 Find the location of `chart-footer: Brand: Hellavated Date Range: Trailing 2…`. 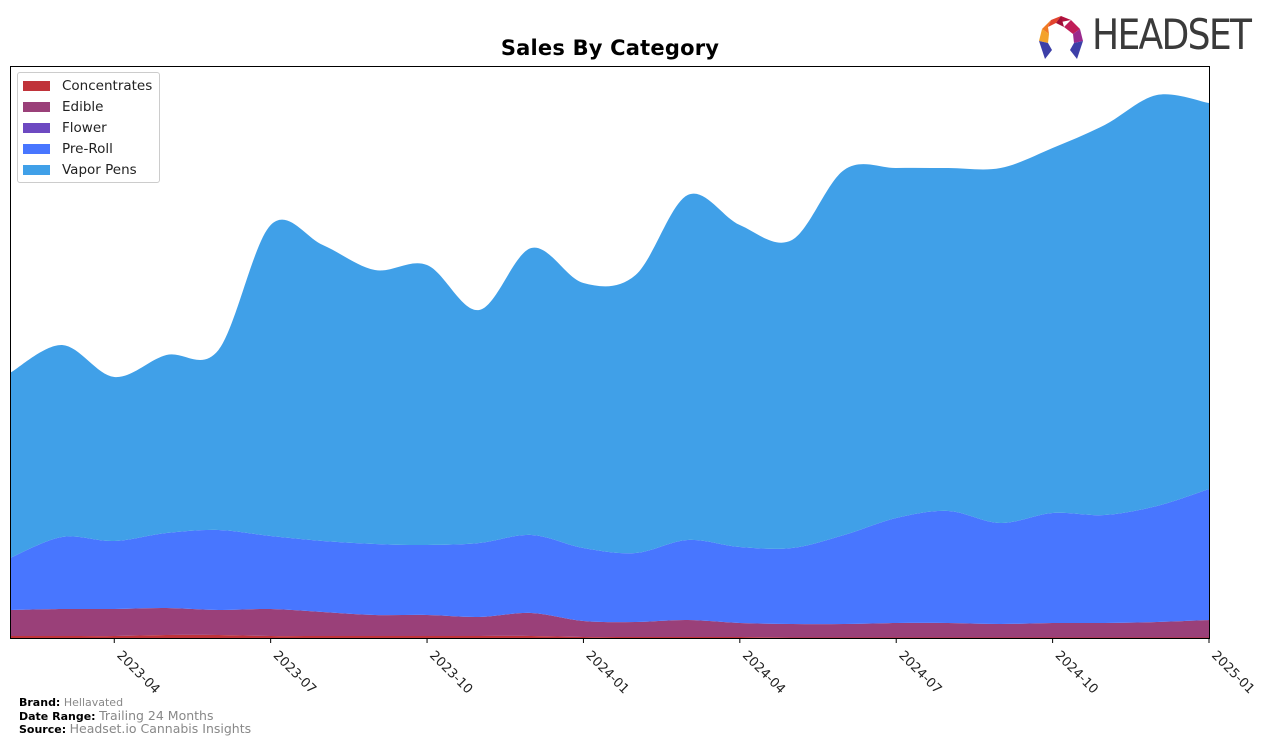

chart-footer: Brand: Hellavated Date Range: Trailing 2… is located at coordinates (135, 716).